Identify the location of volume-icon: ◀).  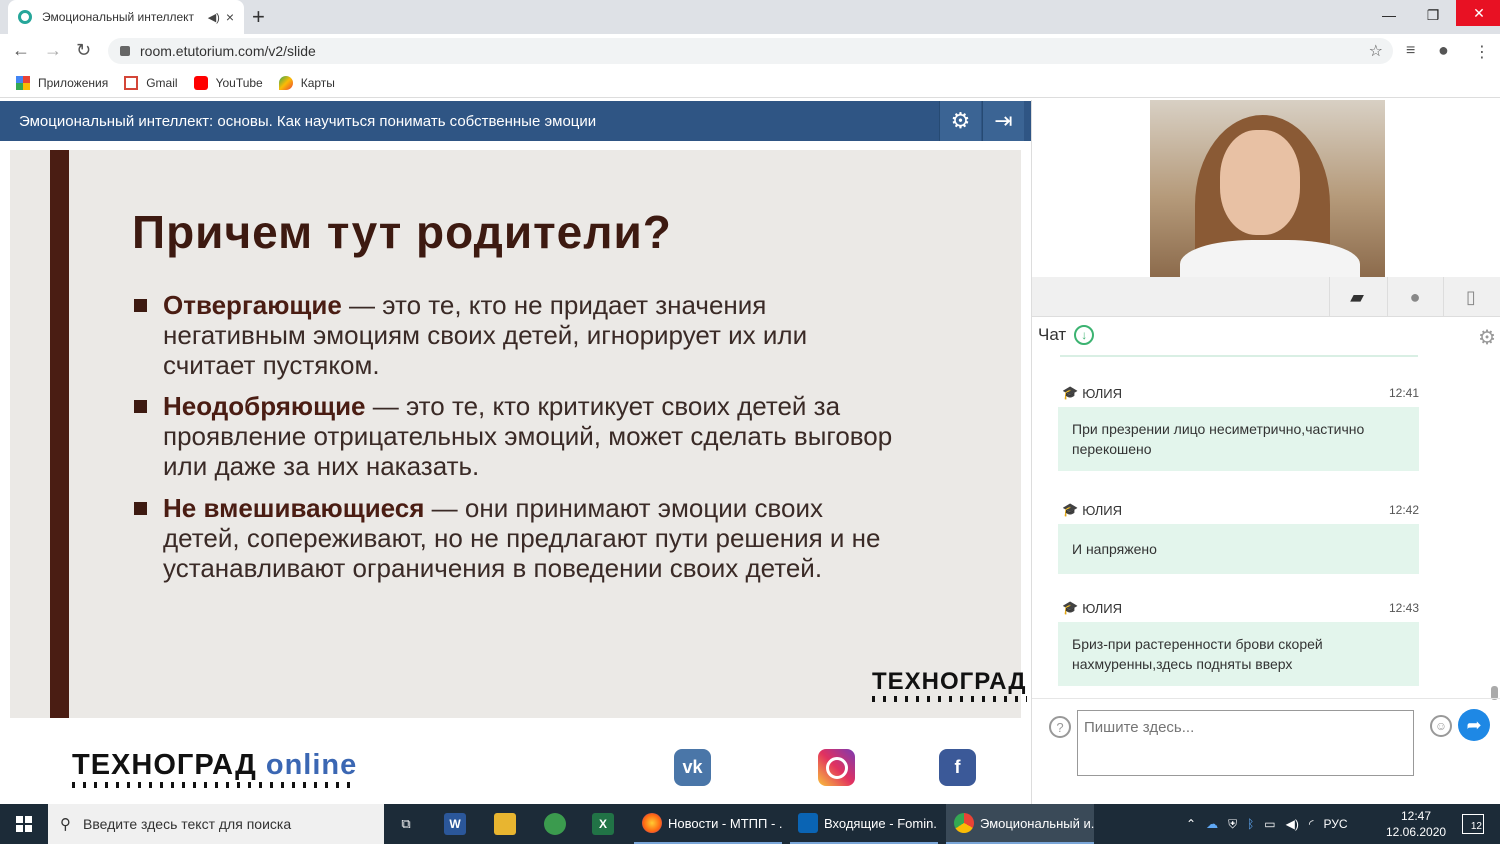
(1292, 824).